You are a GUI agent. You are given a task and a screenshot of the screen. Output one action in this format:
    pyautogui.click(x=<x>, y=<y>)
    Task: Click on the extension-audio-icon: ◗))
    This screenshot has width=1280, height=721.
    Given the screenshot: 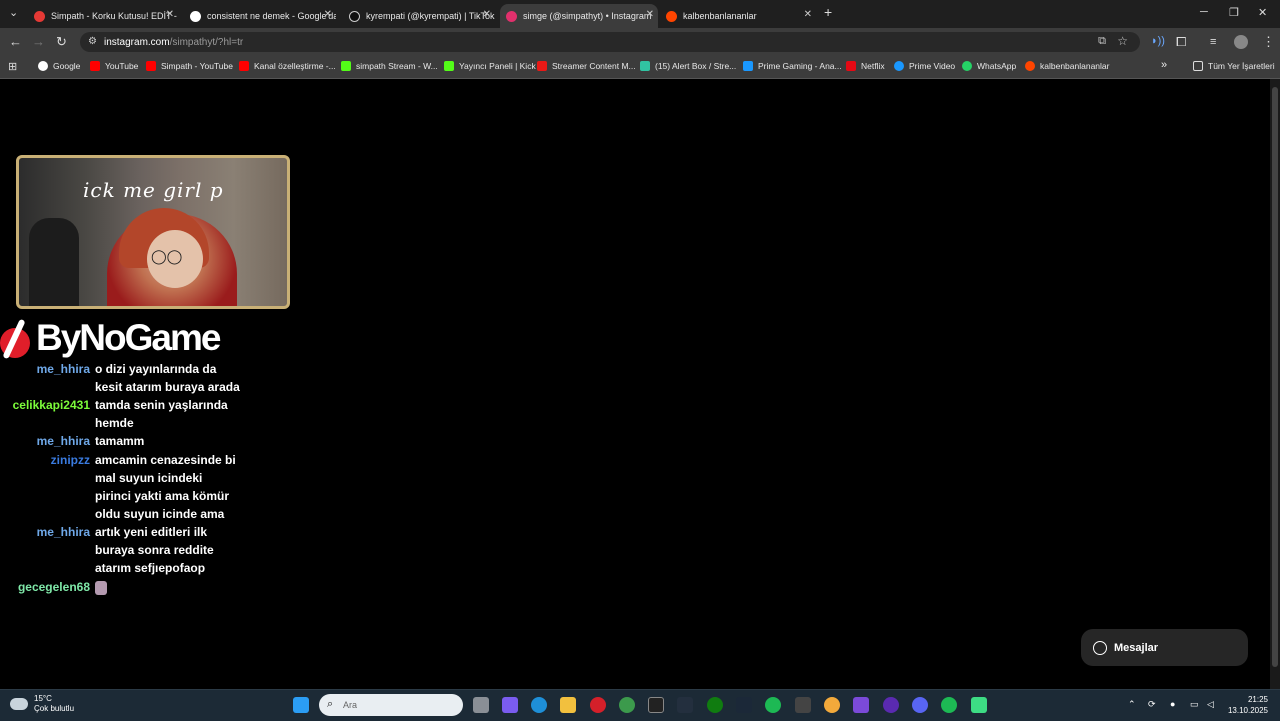 What is the action you would take?
    pyautogui.click(x=1158, y=41)
    